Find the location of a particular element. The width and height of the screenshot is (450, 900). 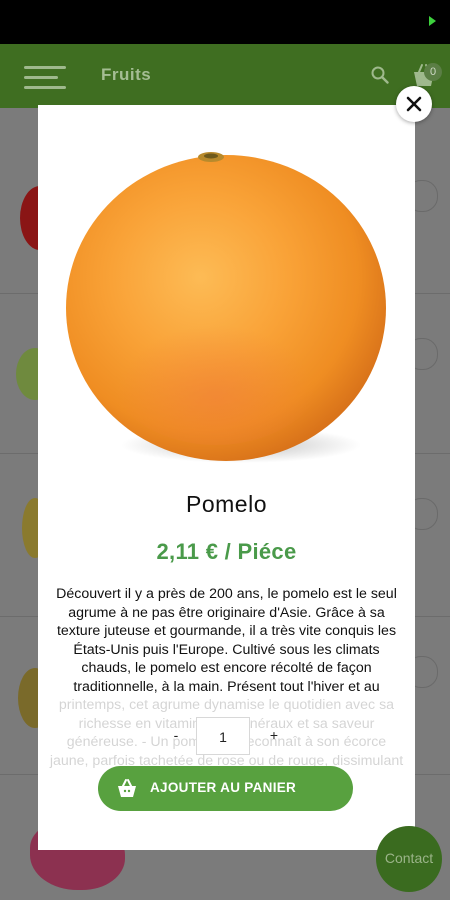

hamburger-icon is located at coordinates (45, 77).